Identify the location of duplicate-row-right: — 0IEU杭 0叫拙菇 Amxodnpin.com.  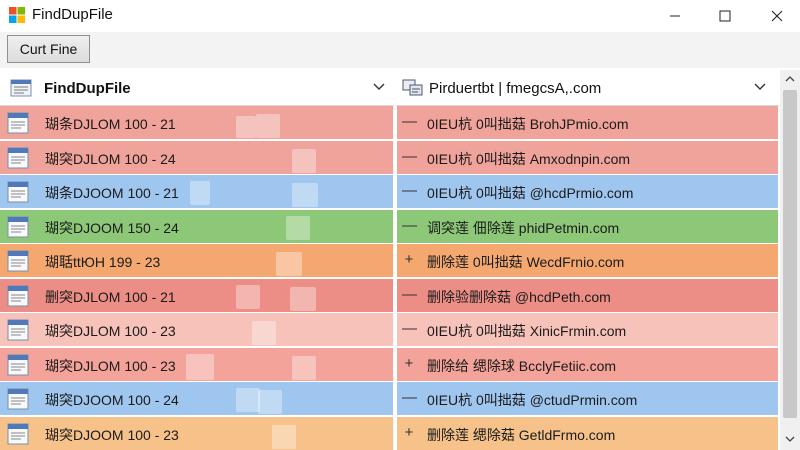
(587, 157).